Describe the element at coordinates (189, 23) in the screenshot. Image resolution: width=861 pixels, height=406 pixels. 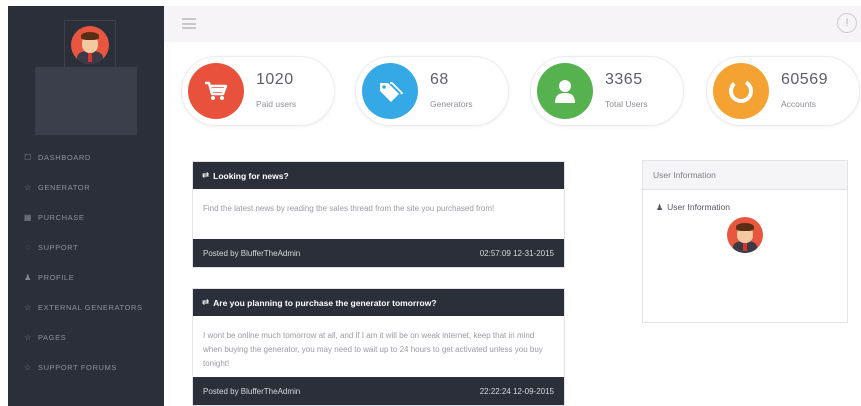
I see `hamburger-menu-icon` at that location.